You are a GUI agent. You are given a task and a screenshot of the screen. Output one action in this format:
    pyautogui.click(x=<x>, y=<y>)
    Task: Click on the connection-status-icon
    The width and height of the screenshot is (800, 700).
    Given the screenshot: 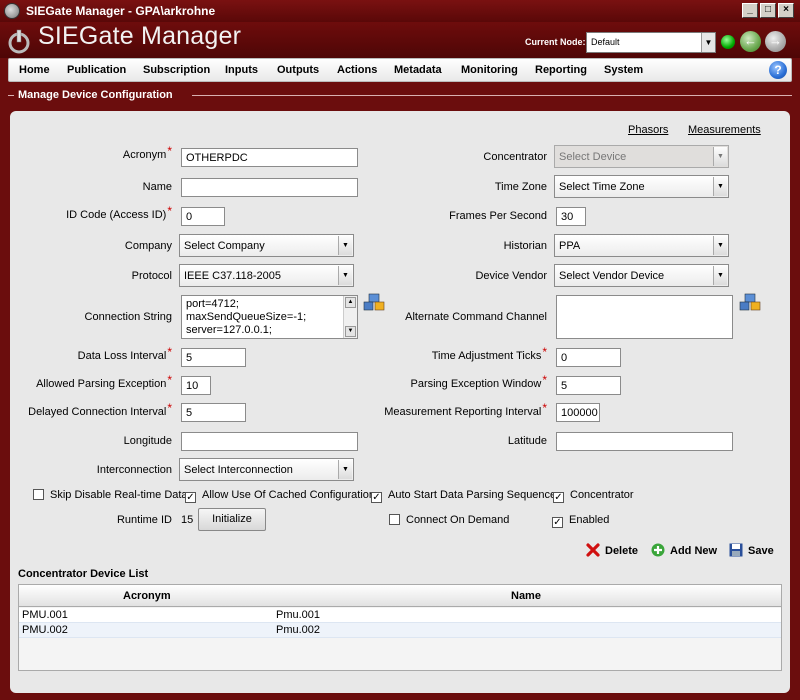 What is the action you would take?
    pyautogui.click(x=728, y=42)
    